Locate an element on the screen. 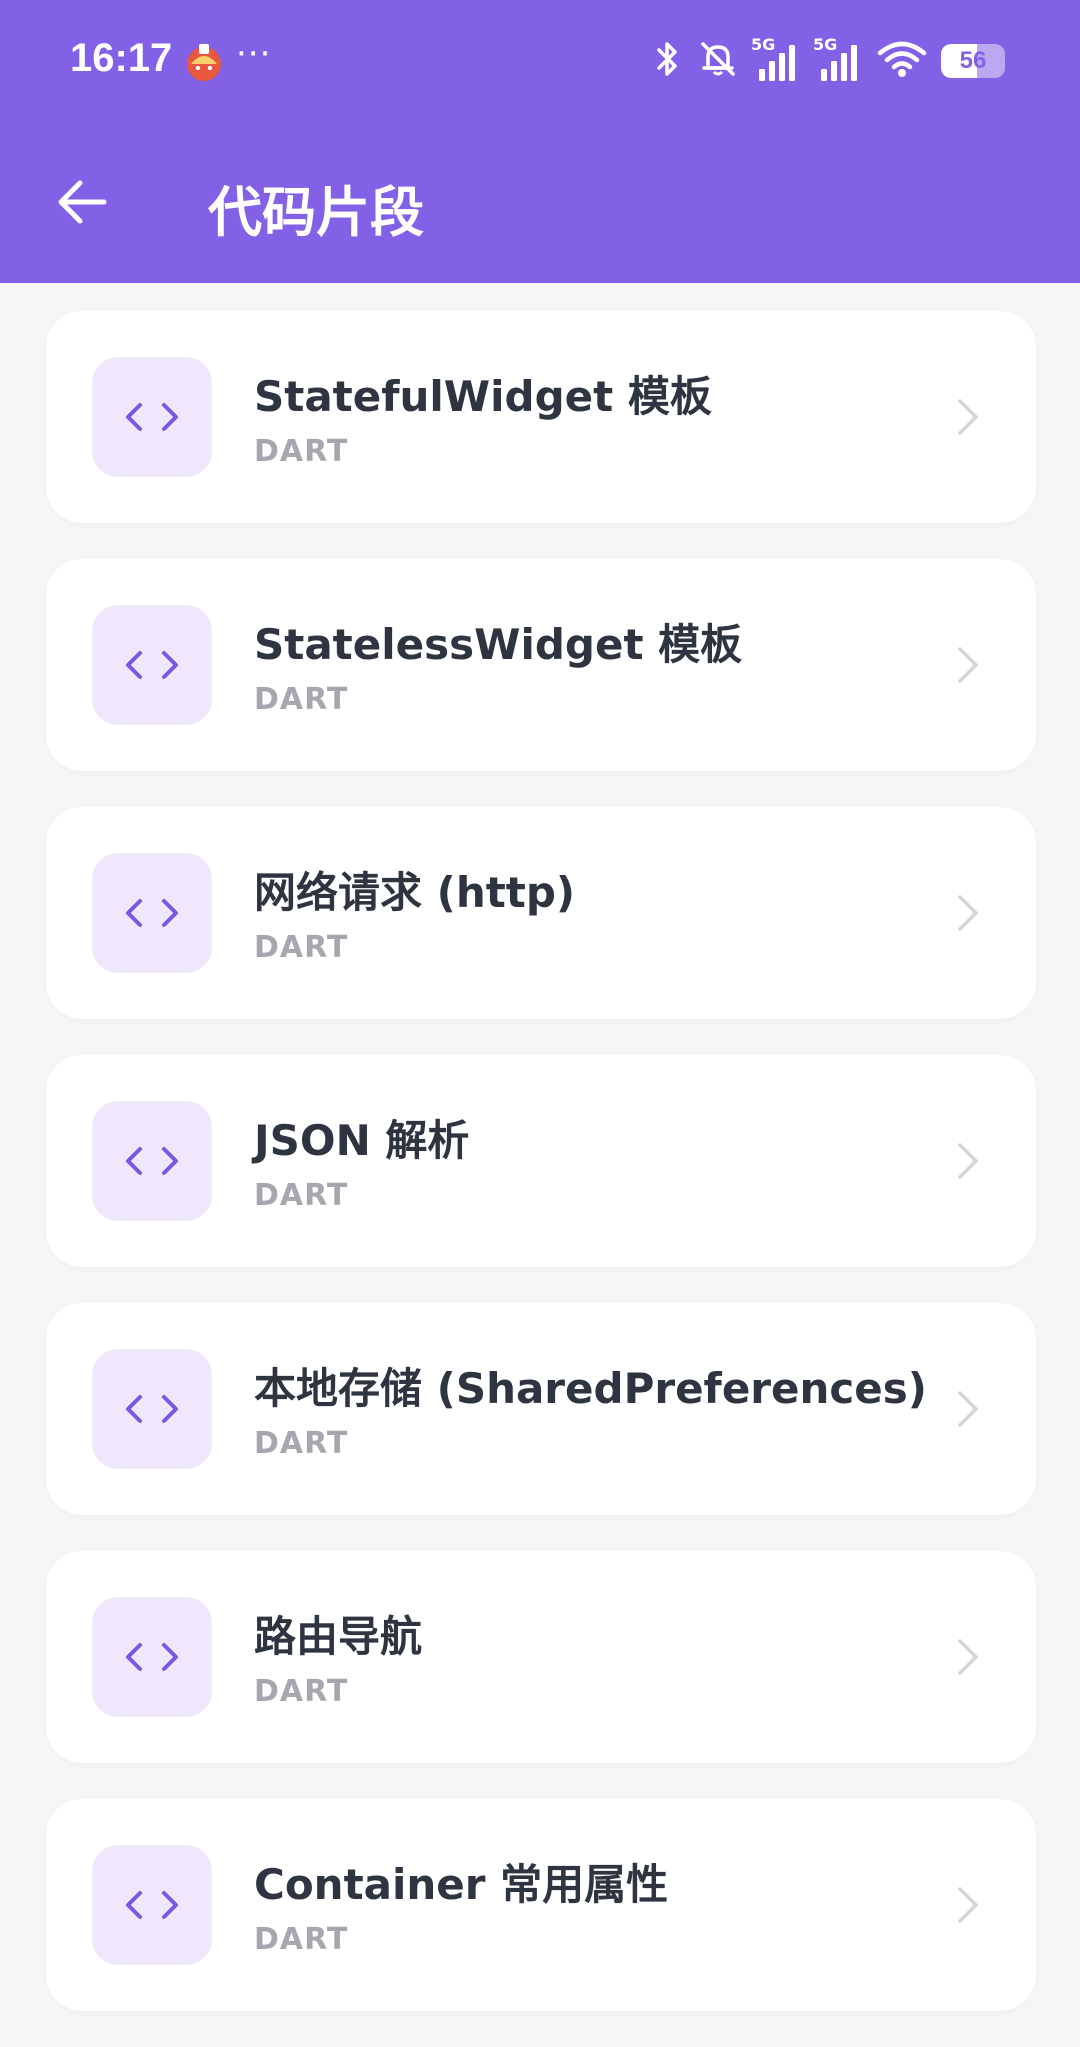  snippet-title: 路由导航 is located at coordinates (338, 1636).